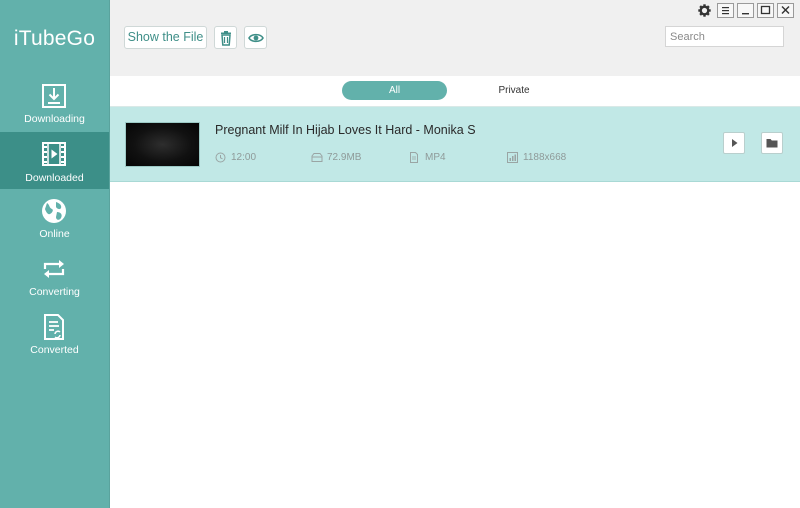 The height and width of the screenshot is (508, 800). I want to click on close-icon, so click(785, 10).